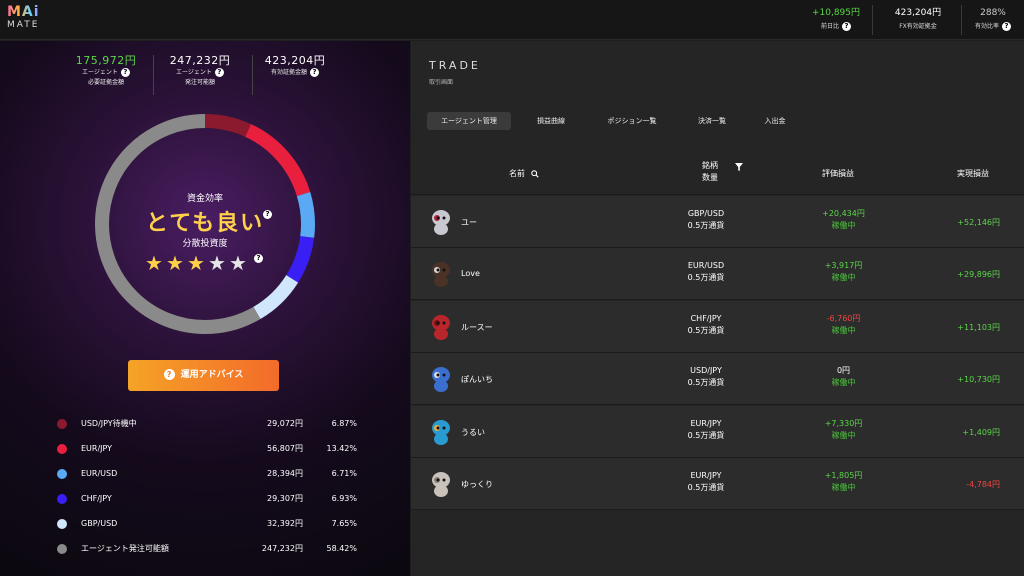 This screenshot has width=1024, height=576. Describe the element at coordinates (632, 121) in the screenshot. I see `tab-positions: ポジション一覧` at that location.